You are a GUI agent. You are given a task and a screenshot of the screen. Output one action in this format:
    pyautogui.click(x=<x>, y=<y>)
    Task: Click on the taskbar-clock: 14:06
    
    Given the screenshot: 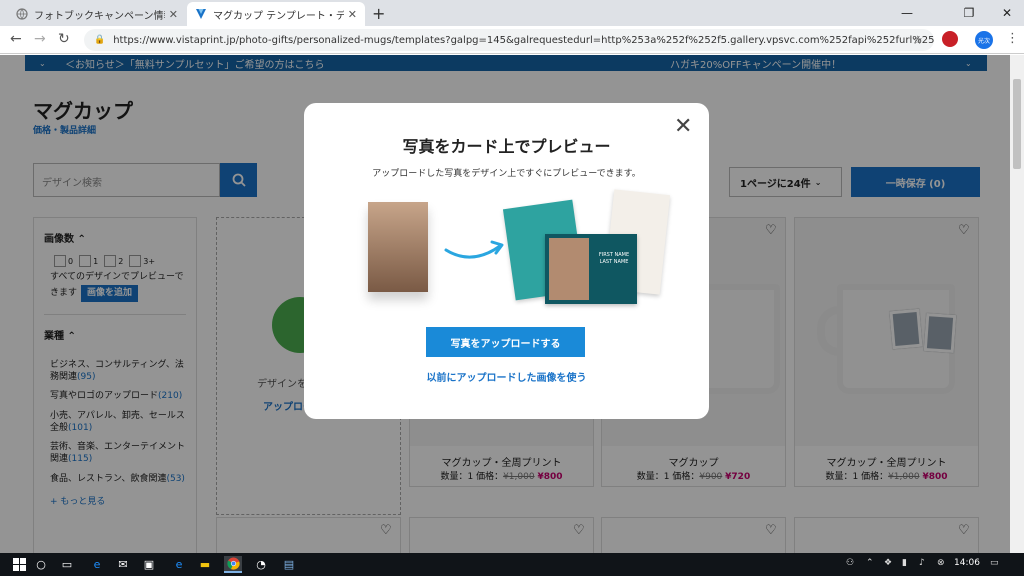 What is the action you would take?
    pyautogui.click(x=967, y=563)
    